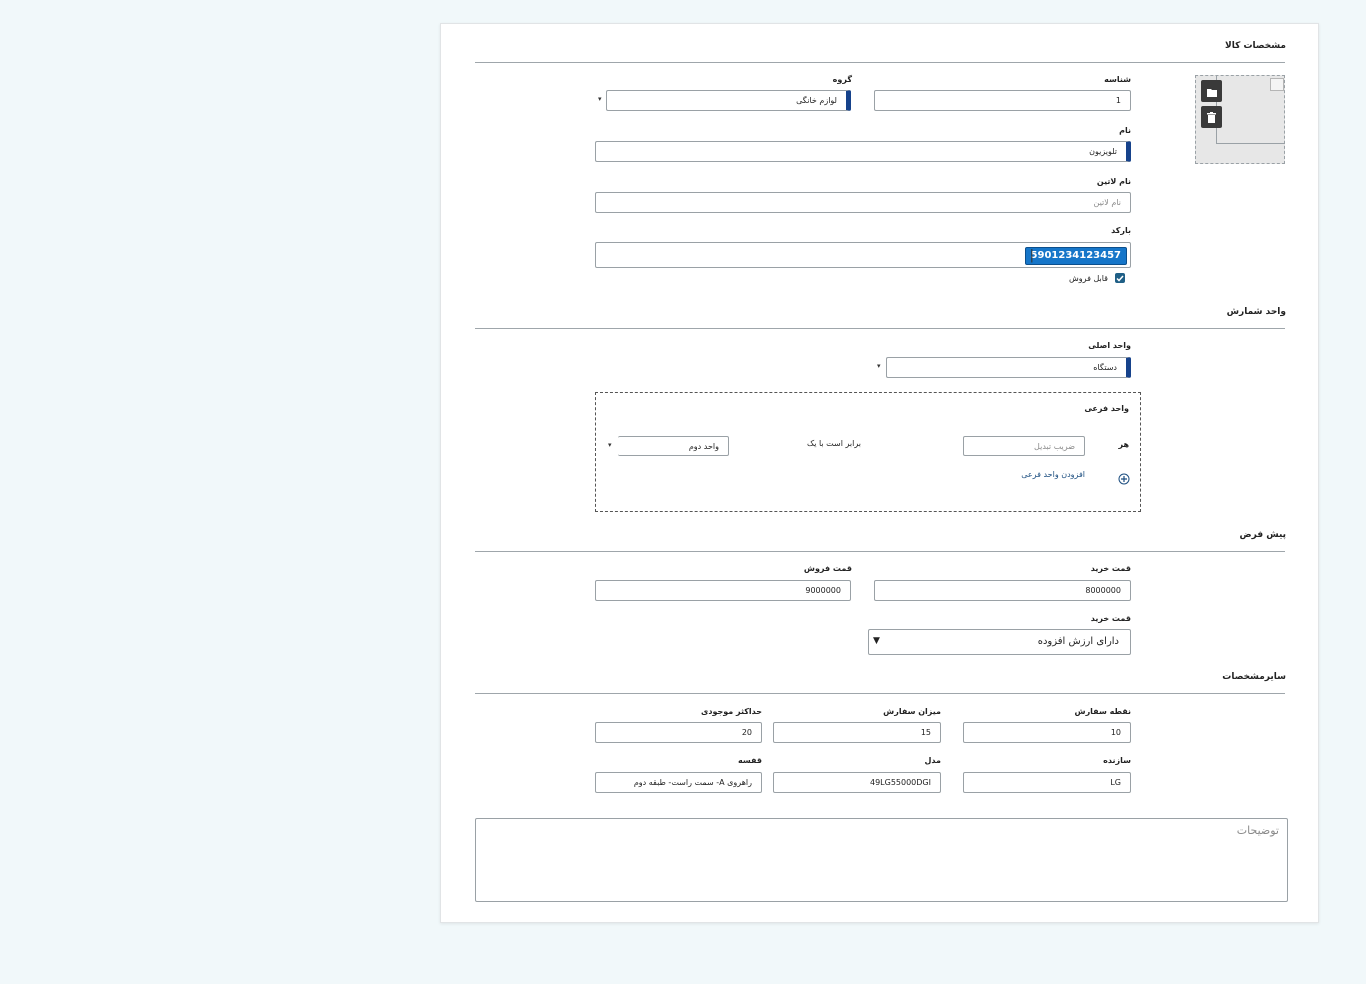 The image size is (1366, 984). Describe the element at coordinates (1117, 760) in the screenshot. I see `manufacturer-label: سازنده` at that location.